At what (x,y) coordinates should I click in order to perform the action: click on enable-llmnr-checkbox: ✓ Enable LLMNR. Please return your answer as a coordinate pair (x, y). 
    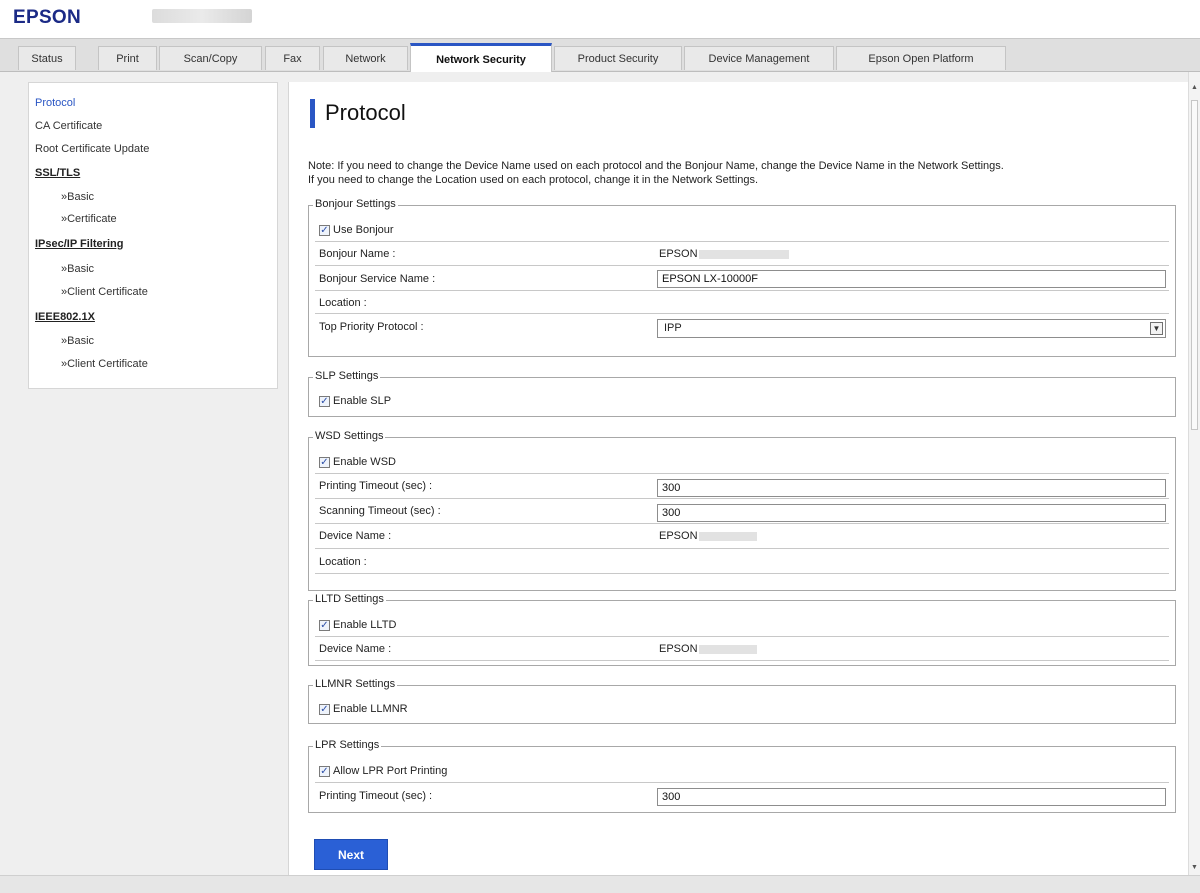
    Looking at the image, I should click on (363, 709).